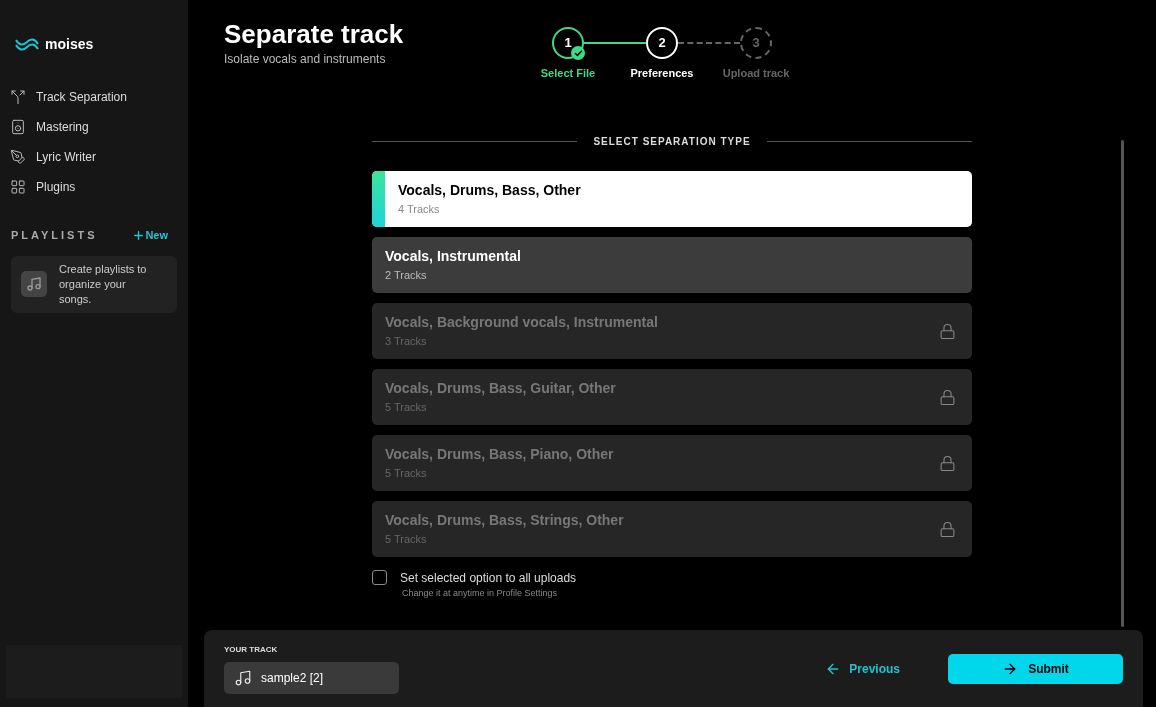 The width and height of the screenshot is (1156, 707). What do you see at coordinates (453, 257) in the screenshot?
I see `option-title: Vocals, Instrumental` at bounding box center [453, 257].